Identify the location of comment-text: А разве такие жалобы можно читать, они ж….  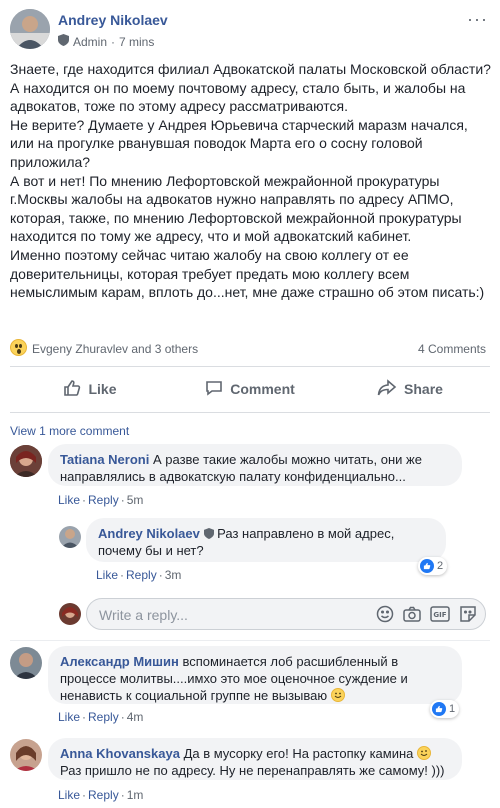
(287, 459).